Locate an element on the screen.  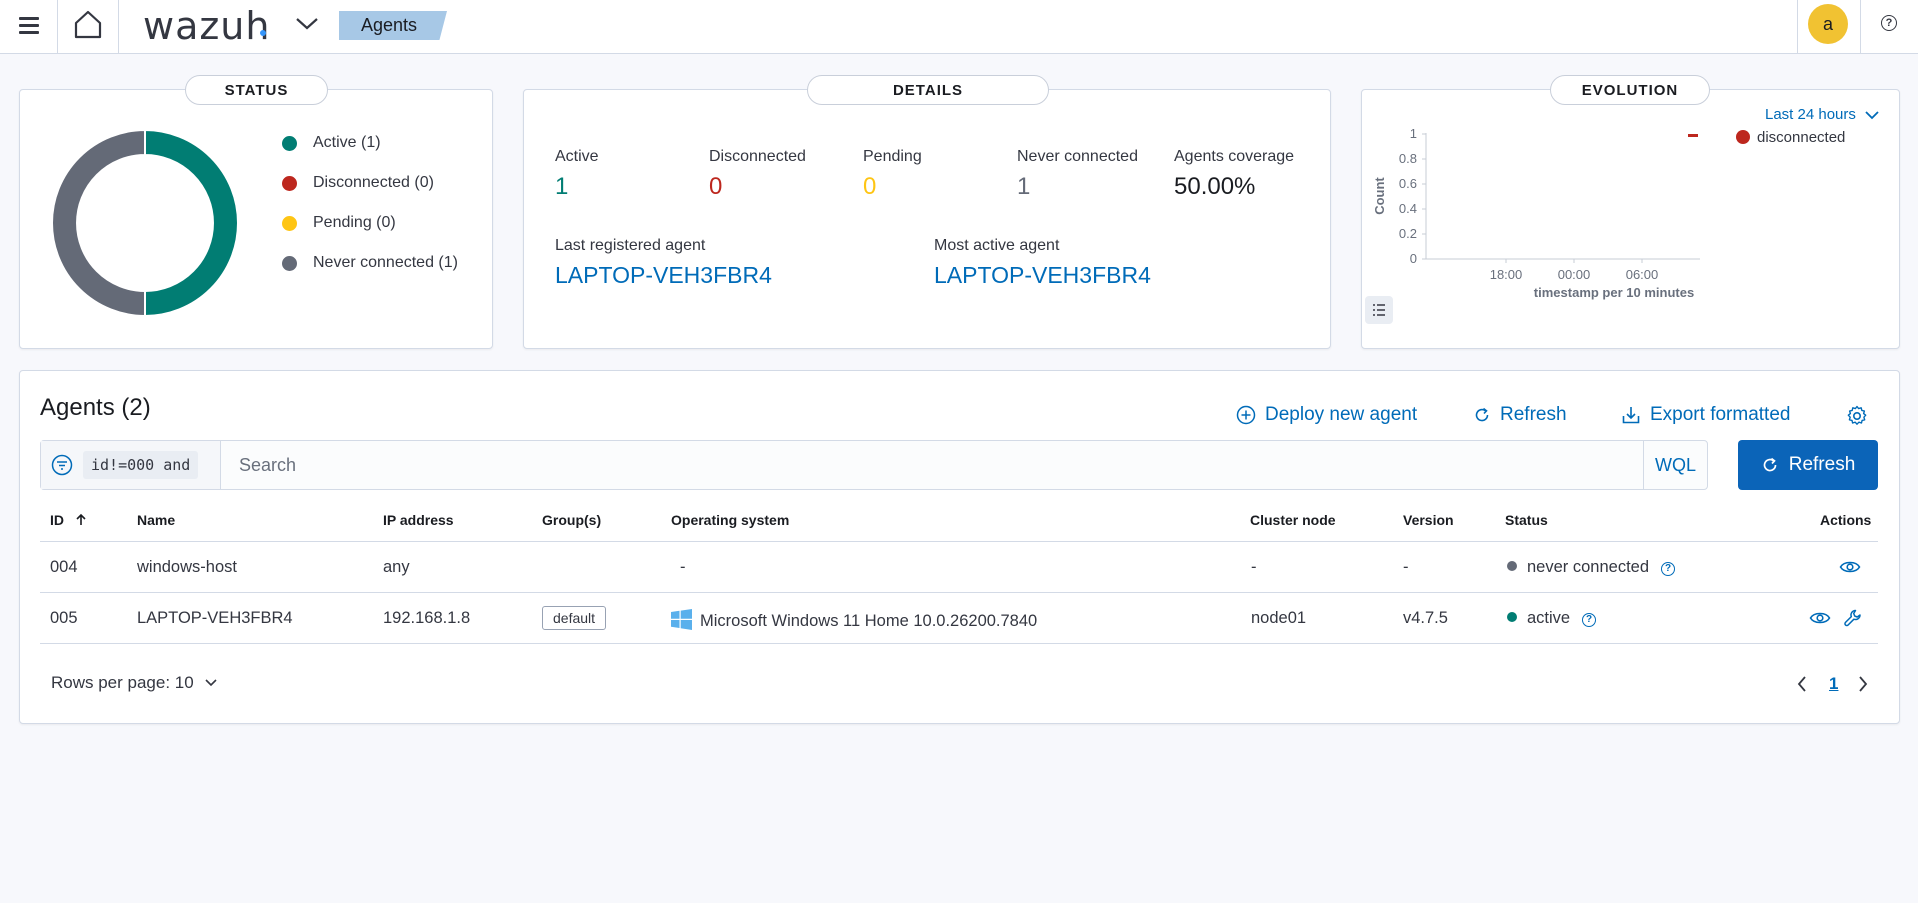
export-formatted-button: Export formatted is located at coordinates (1705, 415).